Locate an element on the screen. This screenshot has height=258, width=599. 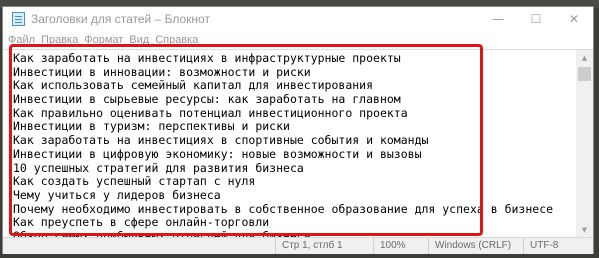
menu-edit: Правка is located at coordinates (59, 40).